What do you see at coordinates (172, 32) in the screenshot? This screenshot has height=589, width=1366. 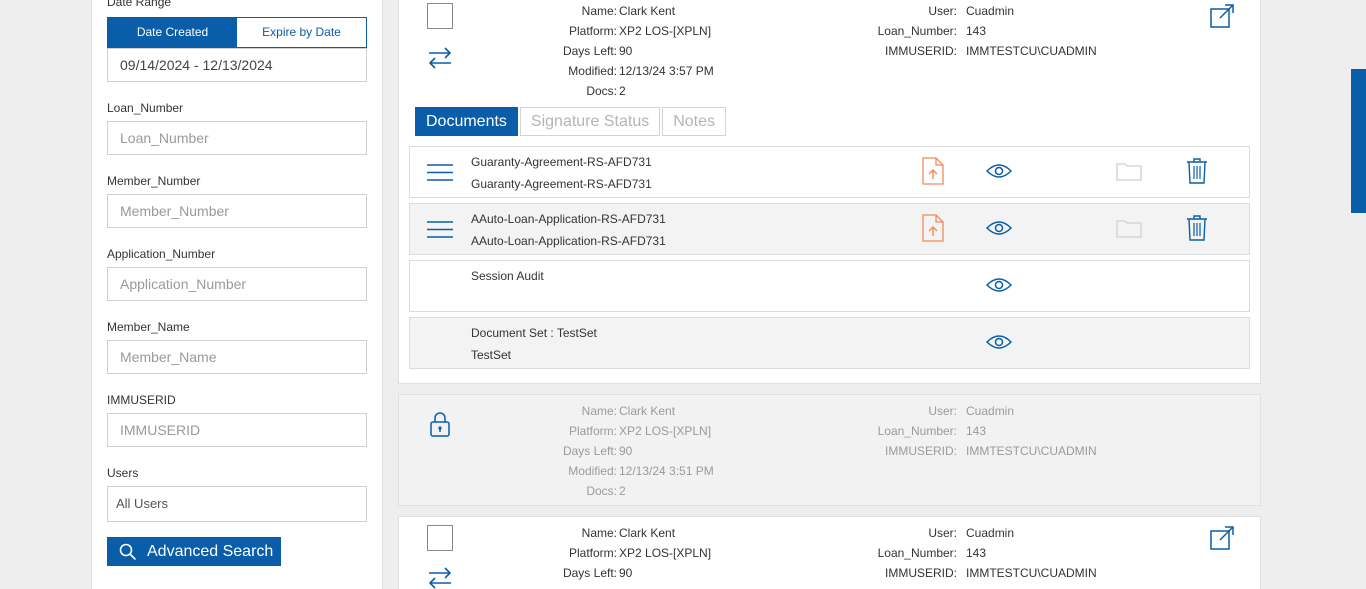 I see `date-created-tab: Date Created` at bounding box center [172, 32].